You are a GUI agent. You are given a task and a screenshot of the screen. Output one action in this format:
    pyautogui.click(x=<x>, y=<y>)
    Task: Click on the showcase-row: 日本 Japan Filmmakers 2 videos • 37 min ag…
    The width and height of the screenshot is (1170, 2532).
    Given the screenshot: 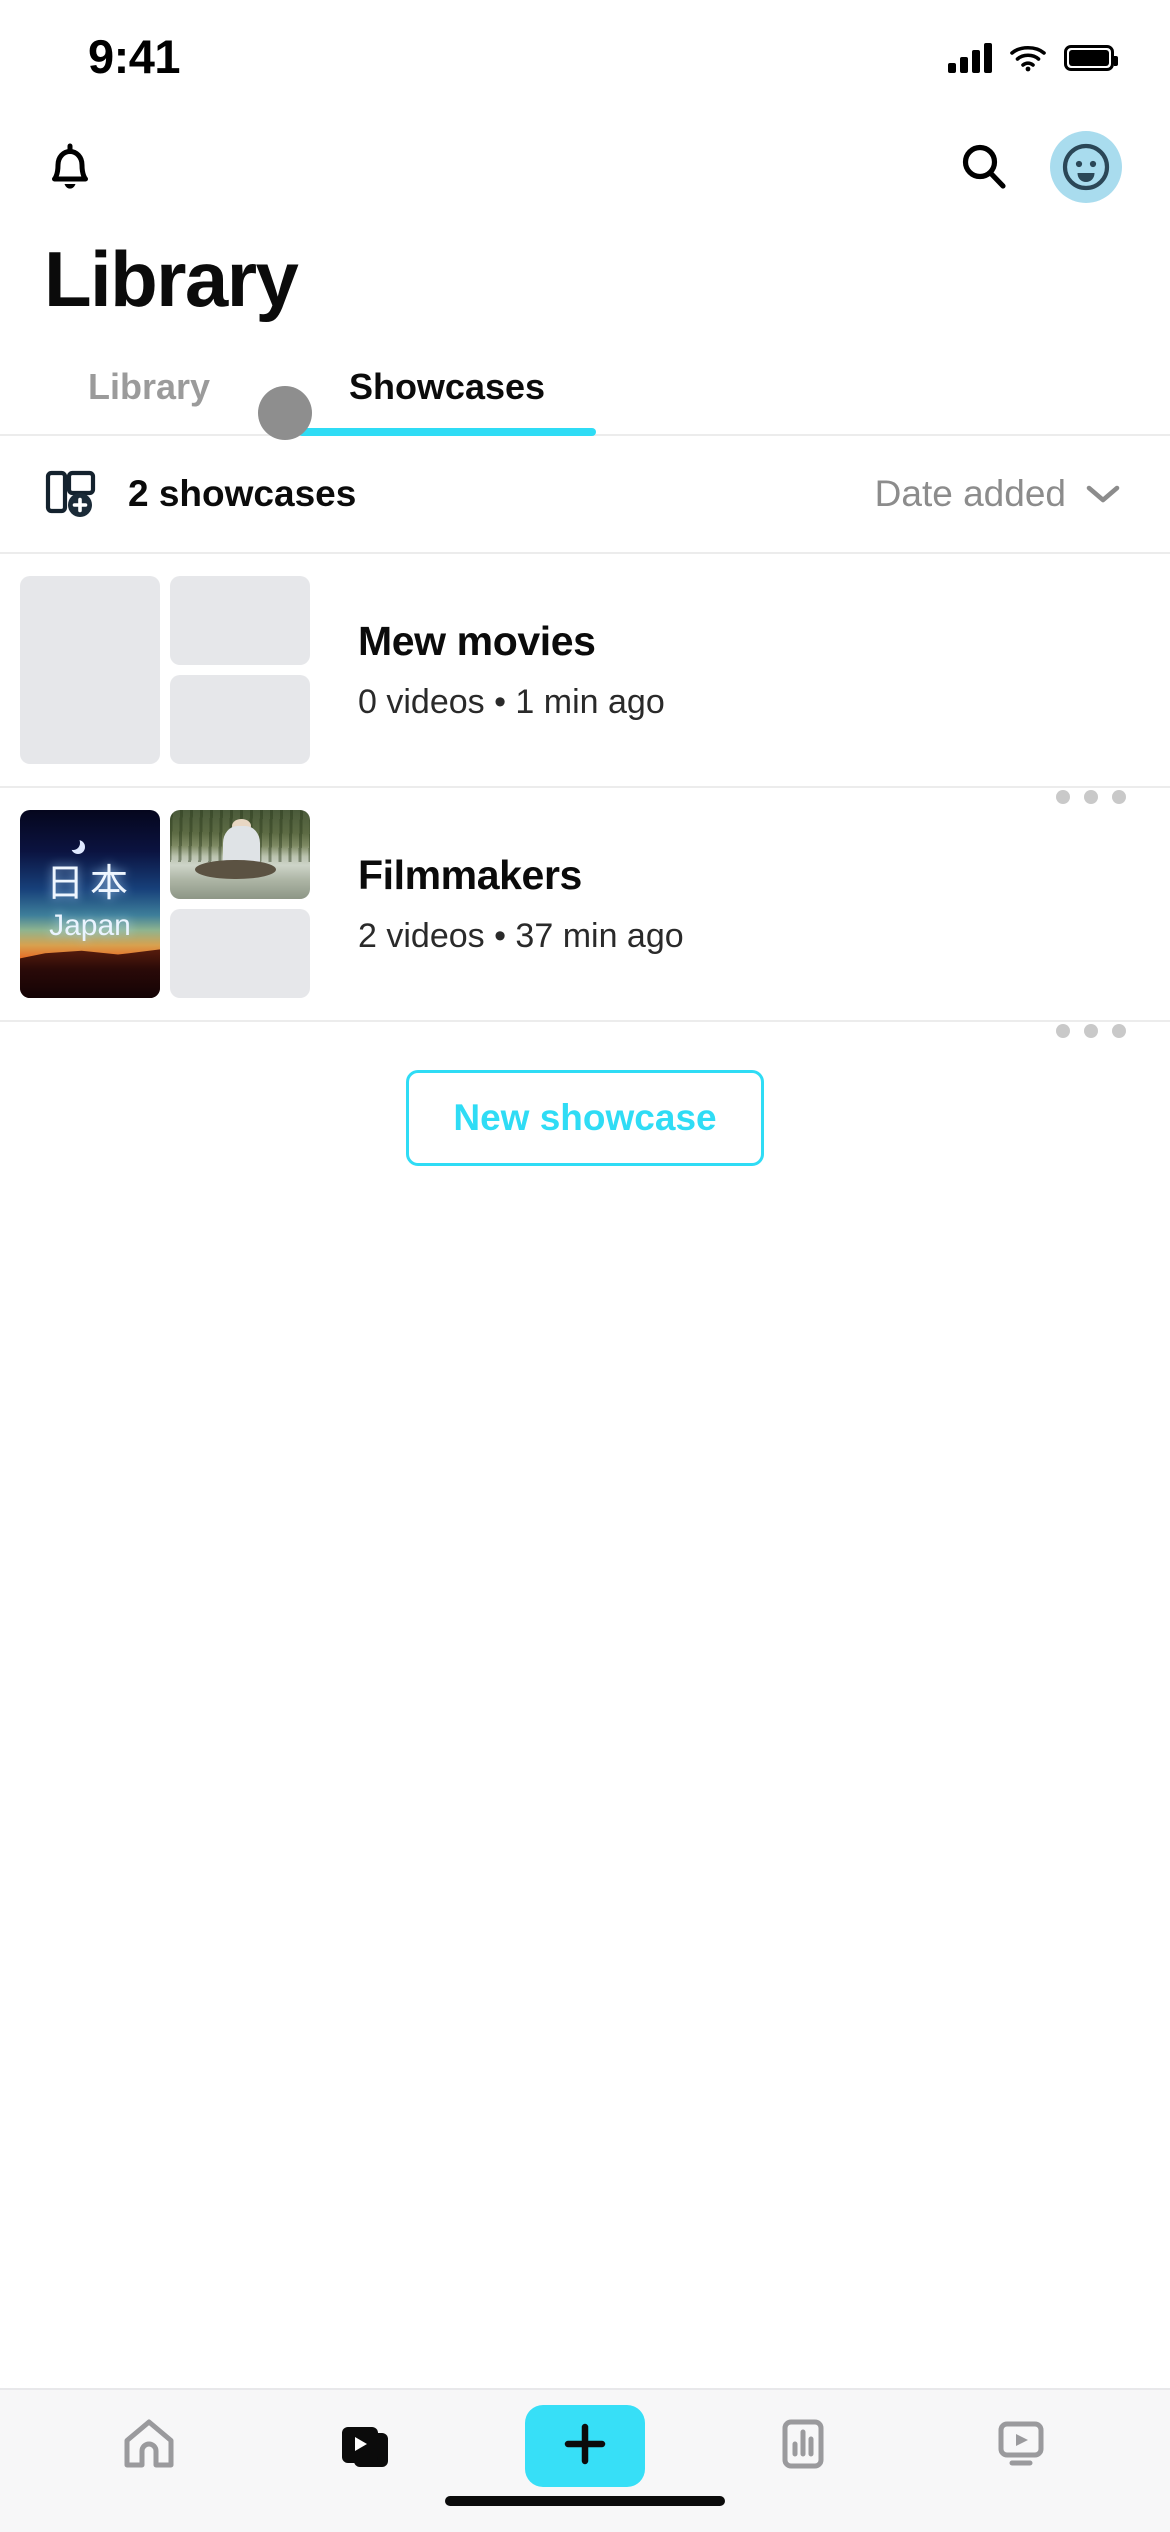 What is the action you would take?
    pyautogui.click(x=585, y=913)
    